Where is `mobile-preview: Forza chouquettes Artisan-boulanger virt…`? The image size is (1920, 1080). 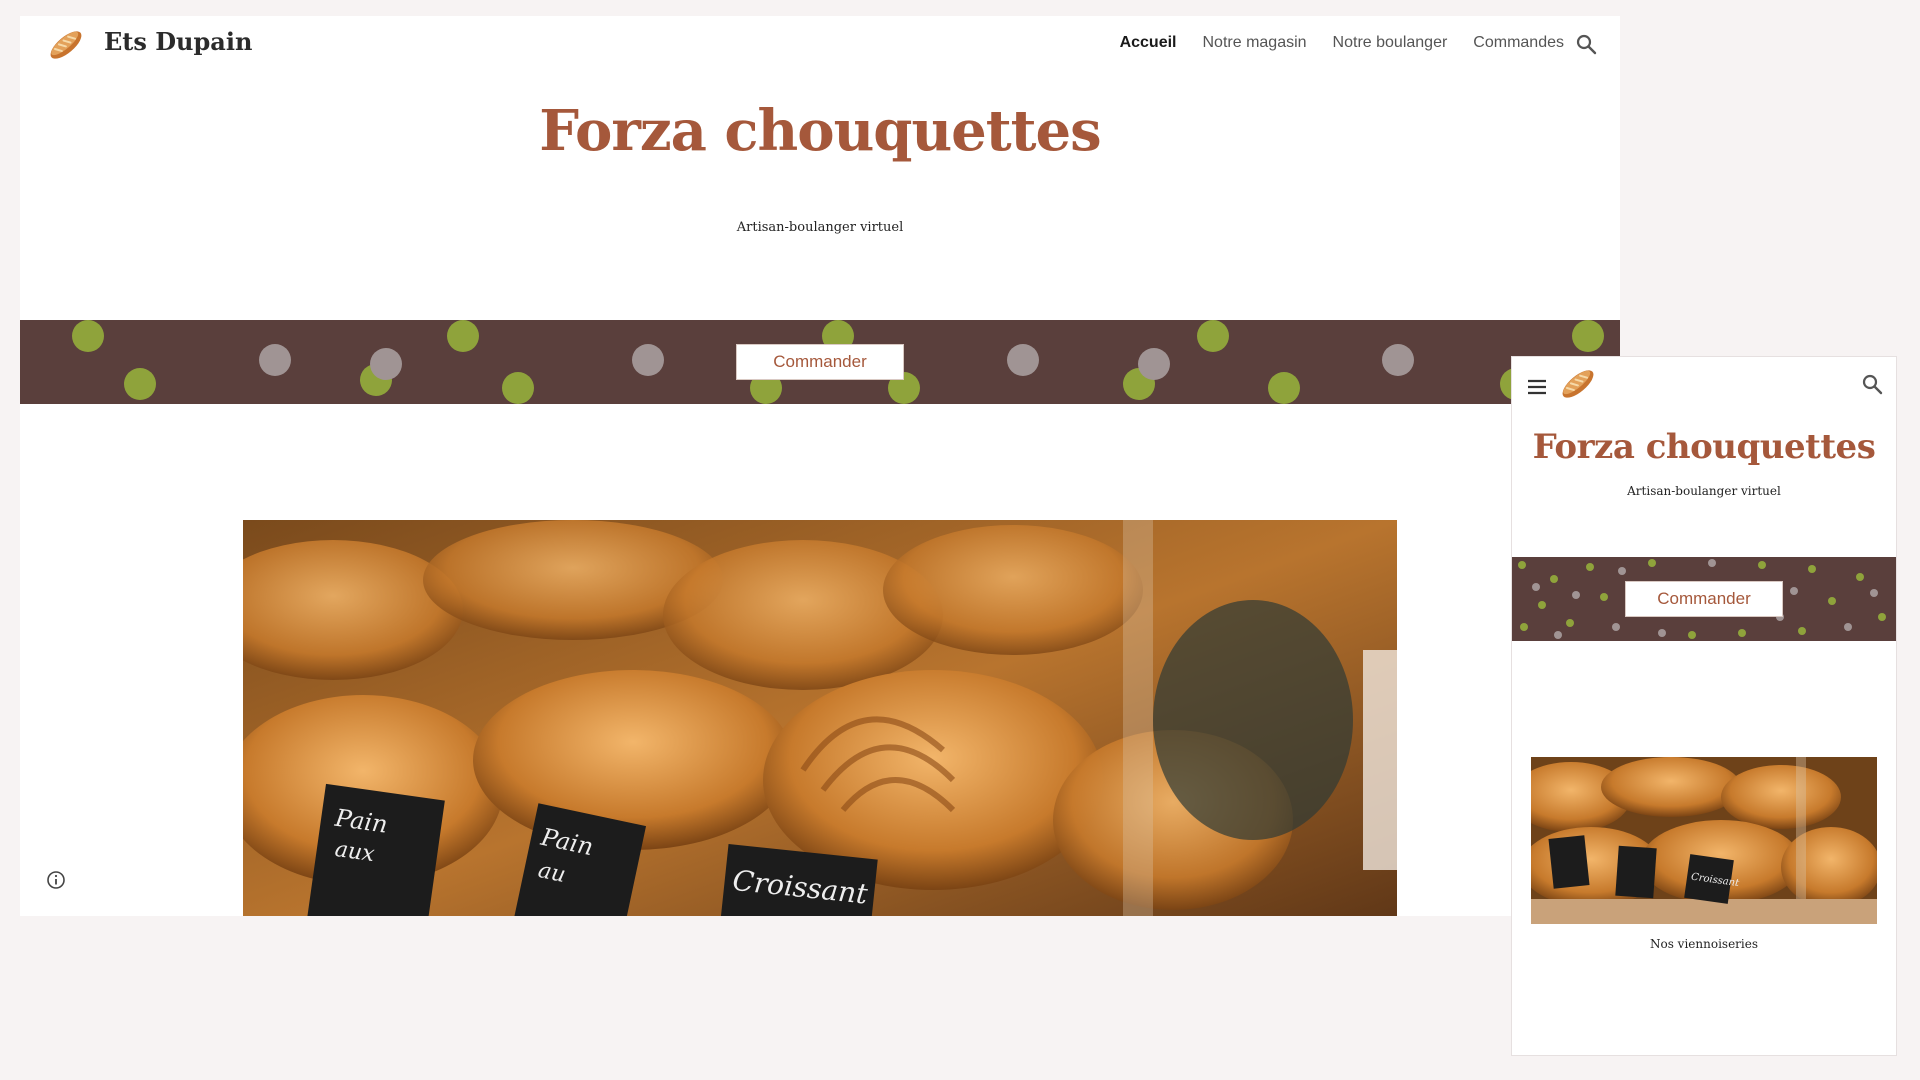
mobile-preview: Forza chouquettes Artisan-boulanger virt… is located at coordinates (1704, 706).